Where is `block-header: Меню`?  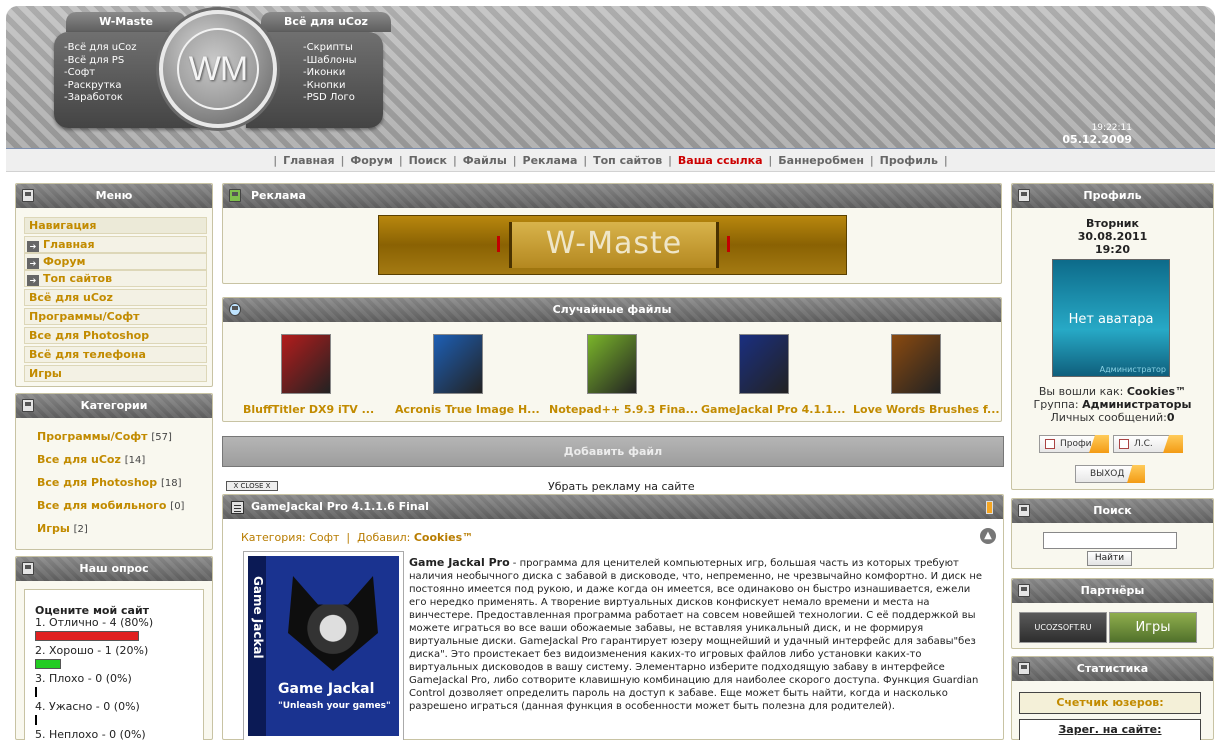 block-header: Меню is located at coordinates (114, 196).